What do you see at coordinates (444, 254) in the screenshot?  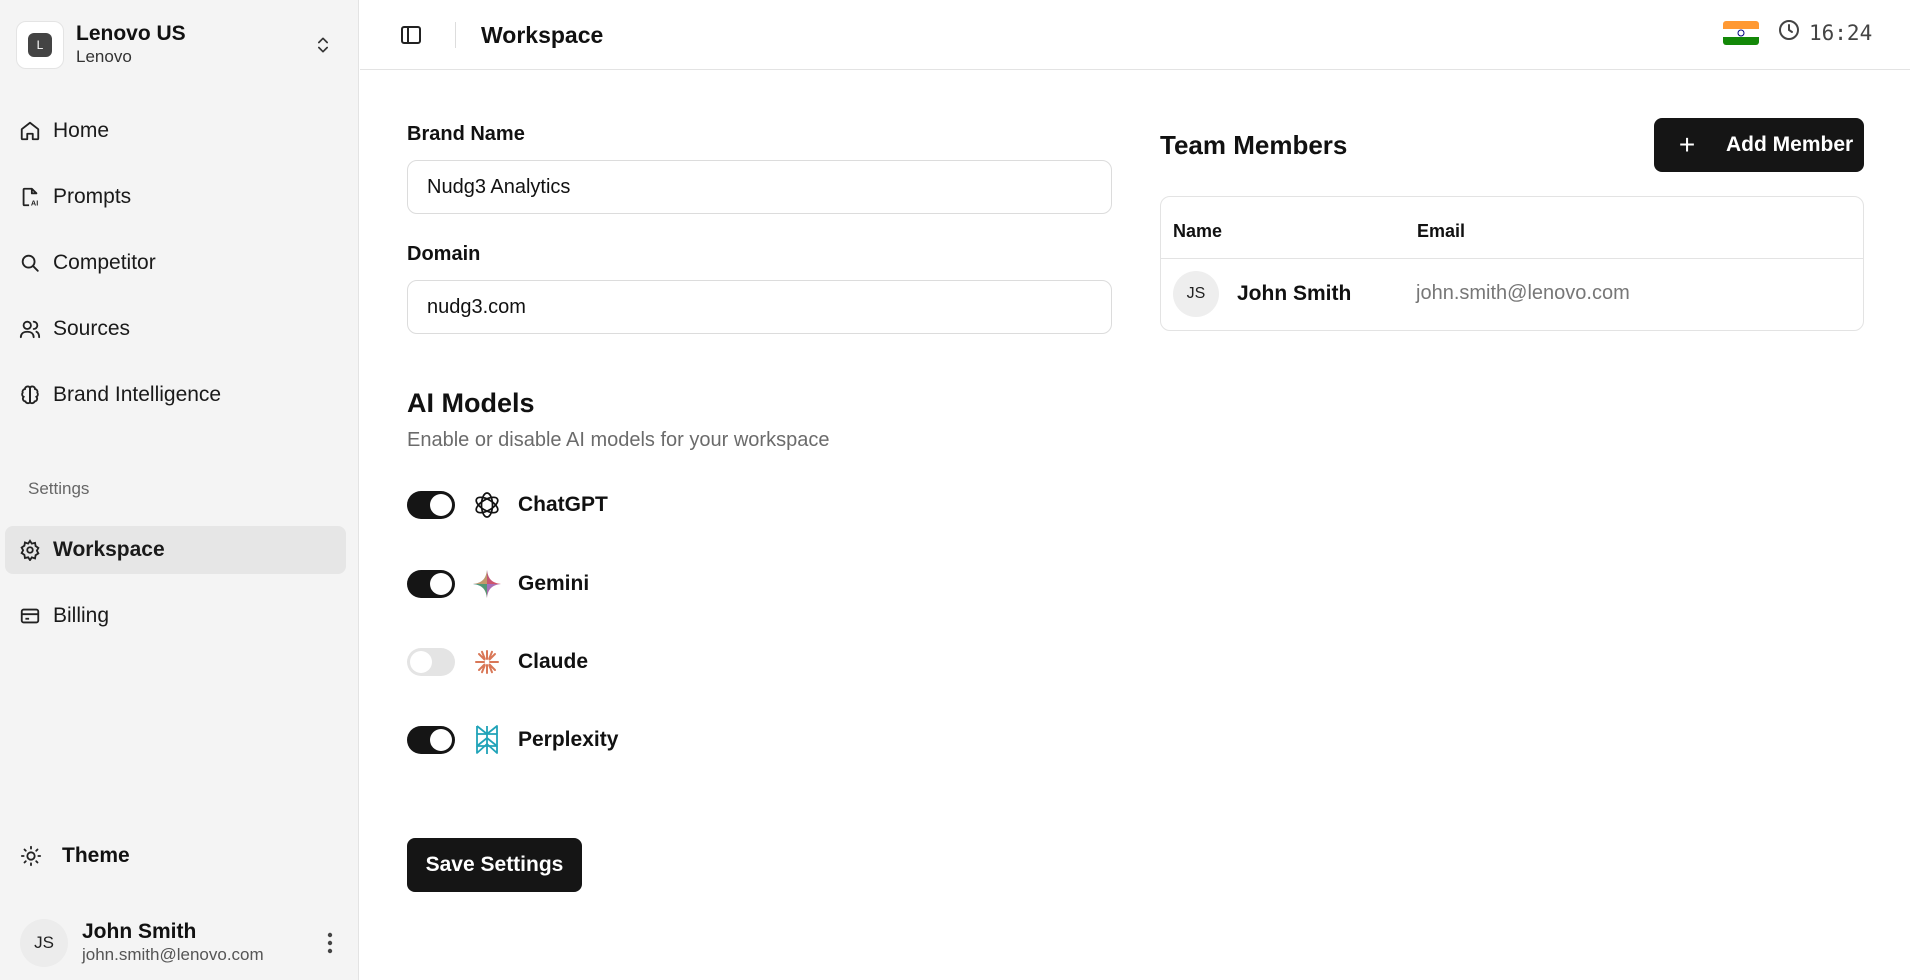 I see `domain-label: Domain` at bounding box center [444, 254].